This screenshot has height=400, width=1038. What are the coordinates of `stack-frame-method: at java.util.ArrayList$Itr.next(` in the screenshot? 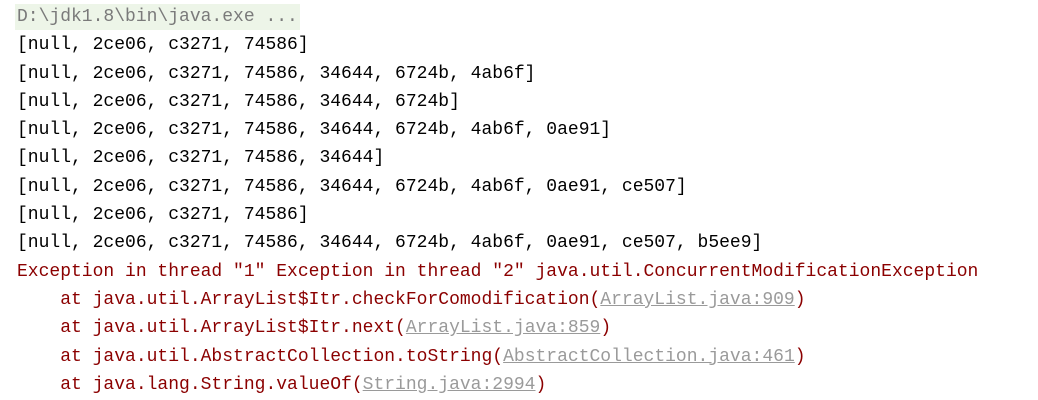 It's located at (211, 328).